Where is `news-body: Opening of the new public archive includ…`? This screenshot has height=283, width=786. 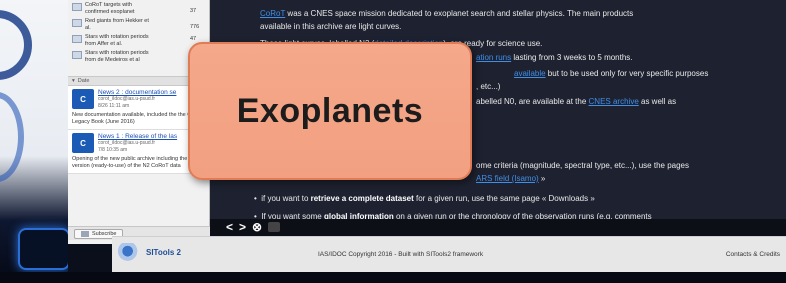
news-body: Opening of the new public archive includ… is located at coordinates (135, 162).